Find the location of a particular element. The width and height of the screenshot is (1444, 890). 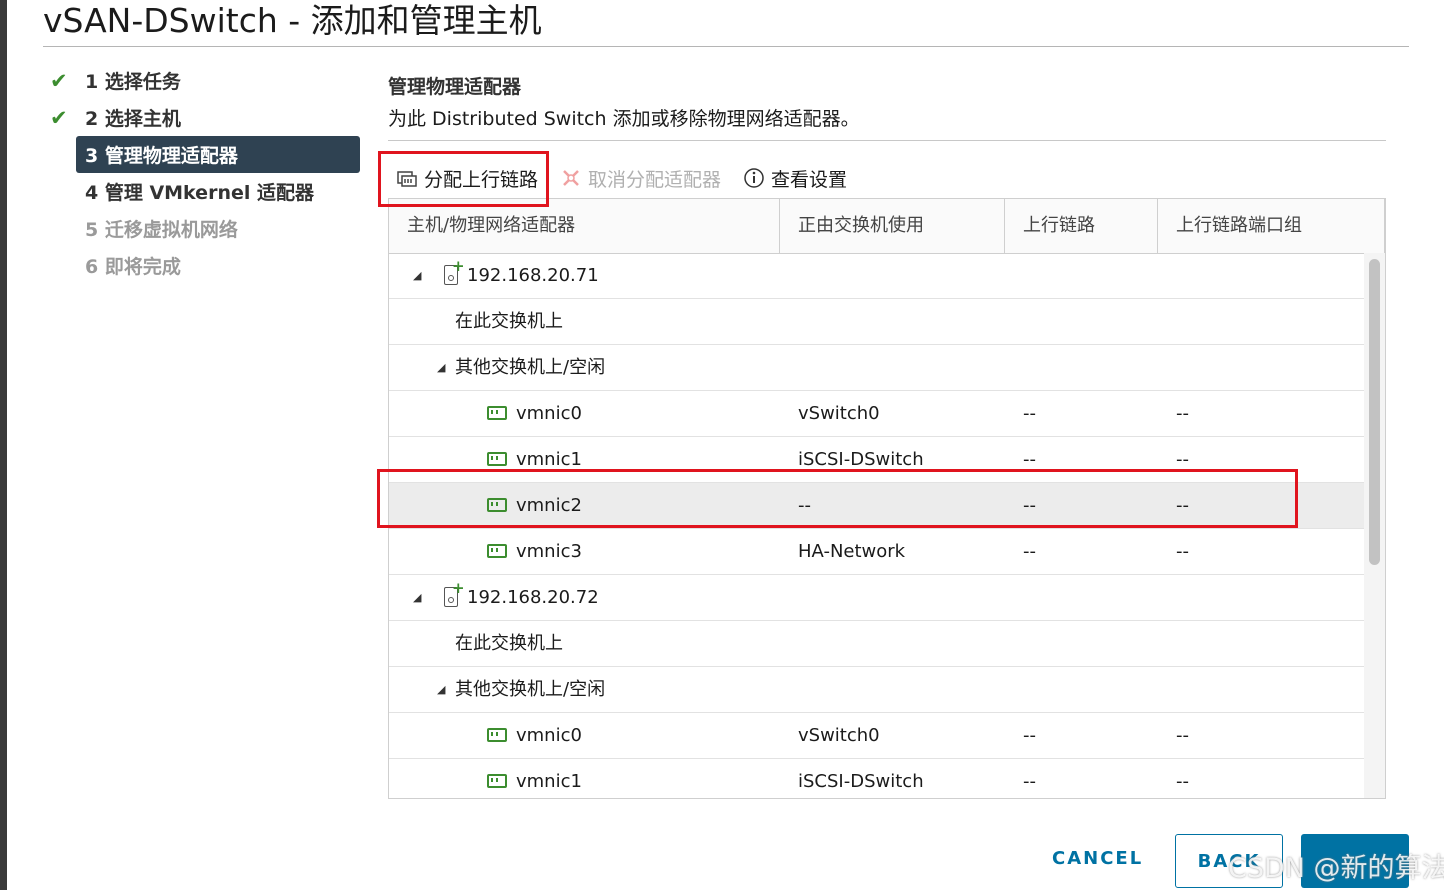

nic-row: vmnic3 HA-Network -- -- is located at coordinates (876, 552).